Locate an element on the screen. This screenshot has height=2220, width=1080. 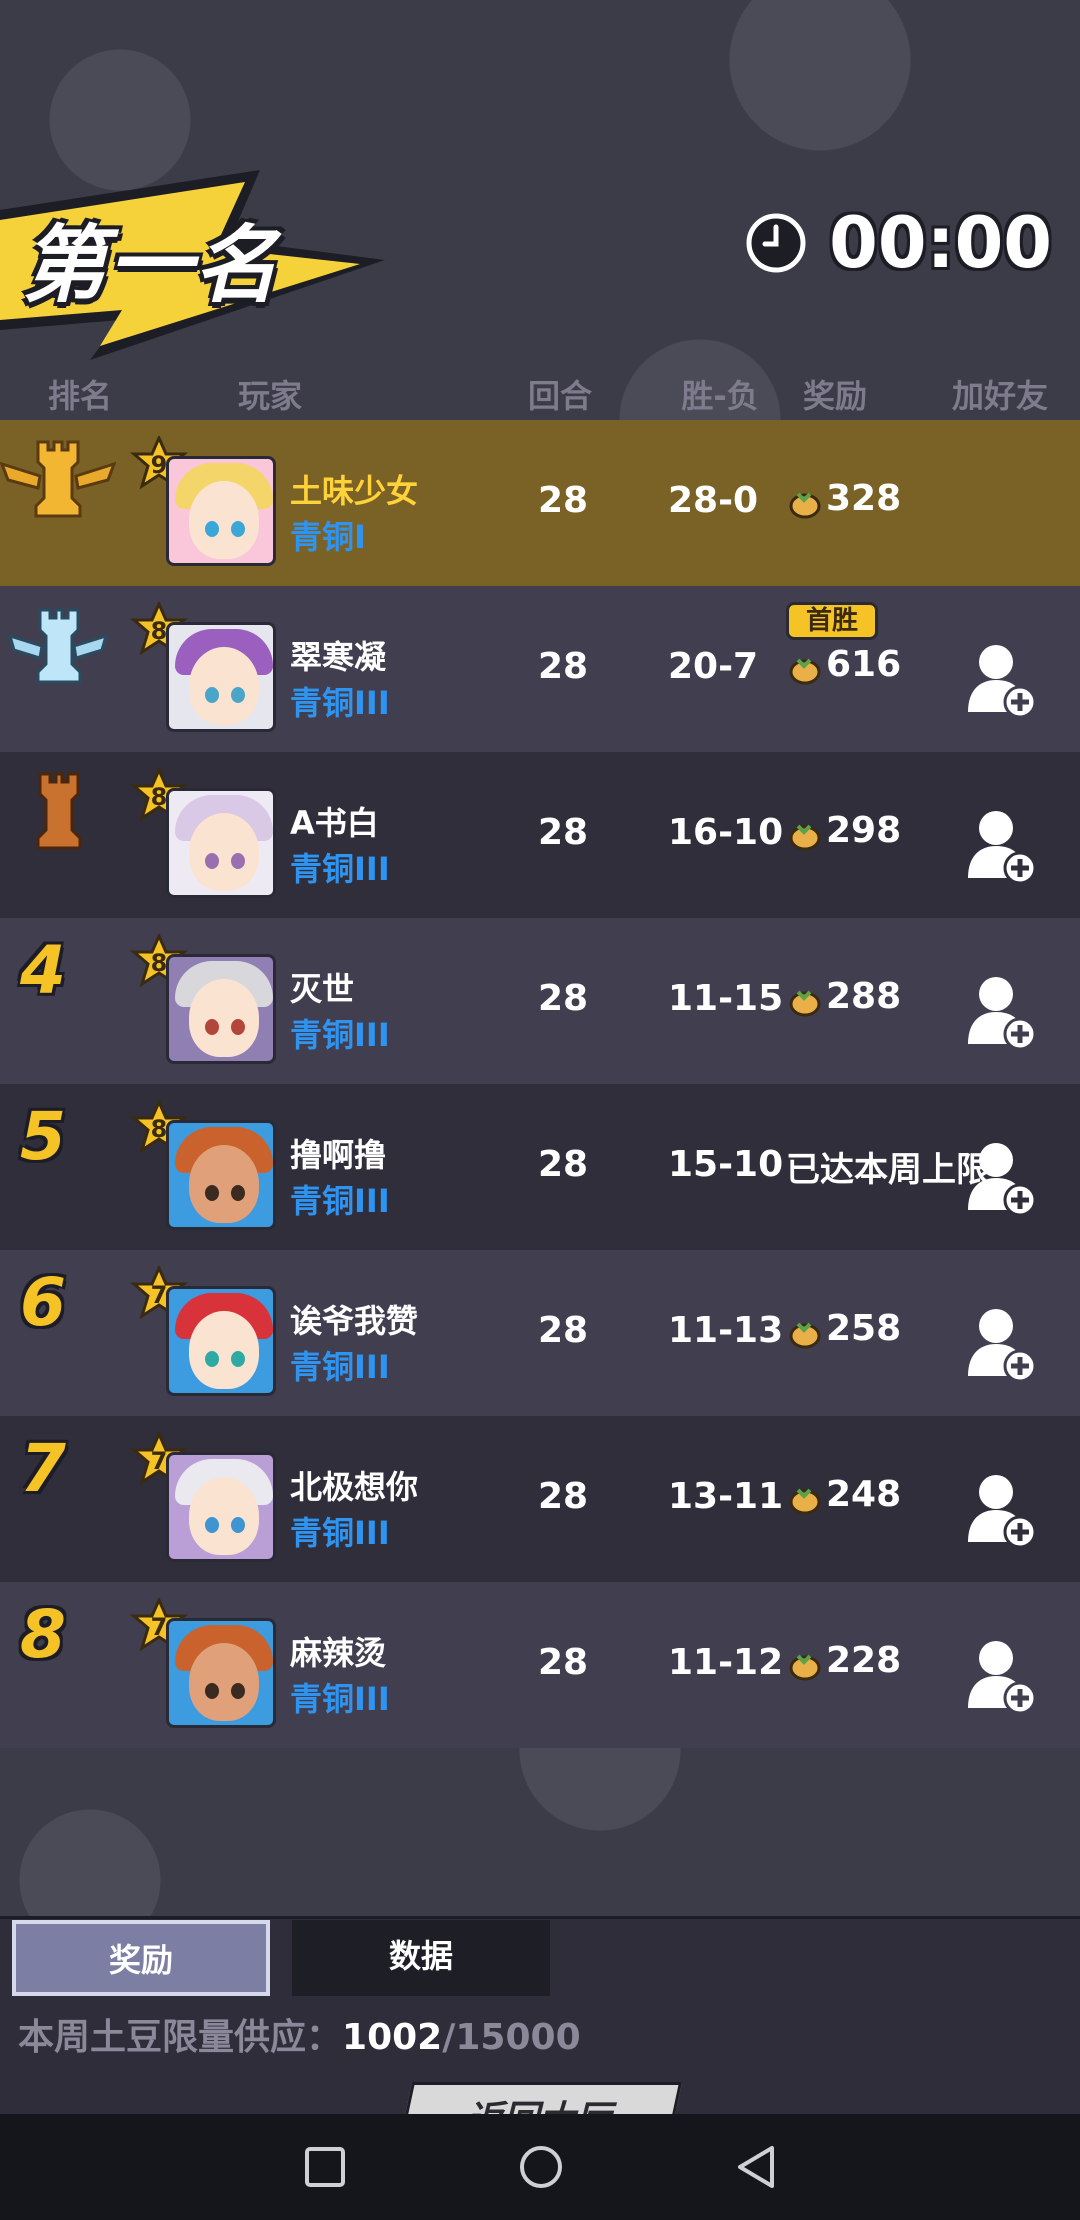
player-row: 9 土味少女 青铜I 28 28-0 328 is located at coordinates (540, 503).